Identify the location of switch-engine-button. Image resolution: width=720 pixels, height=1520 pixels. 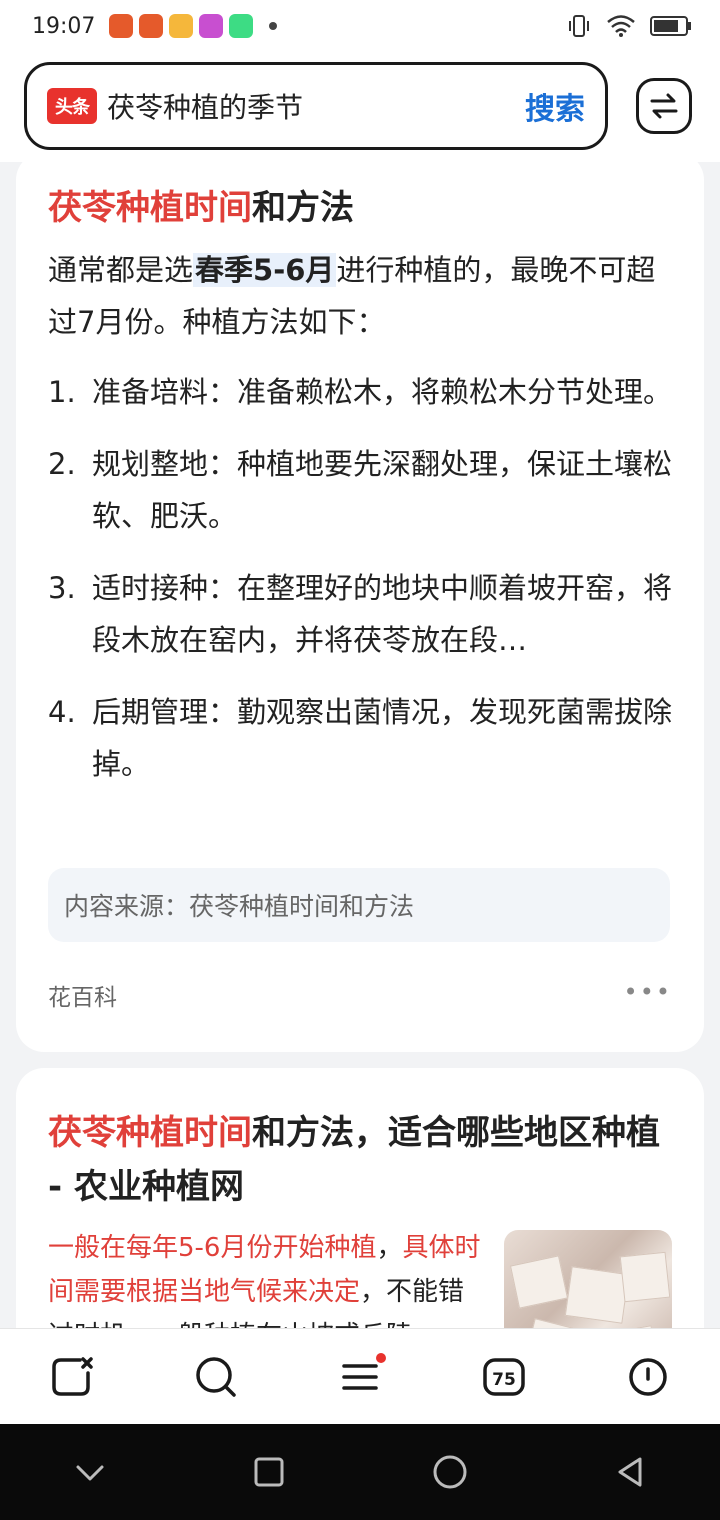
(664, 106).